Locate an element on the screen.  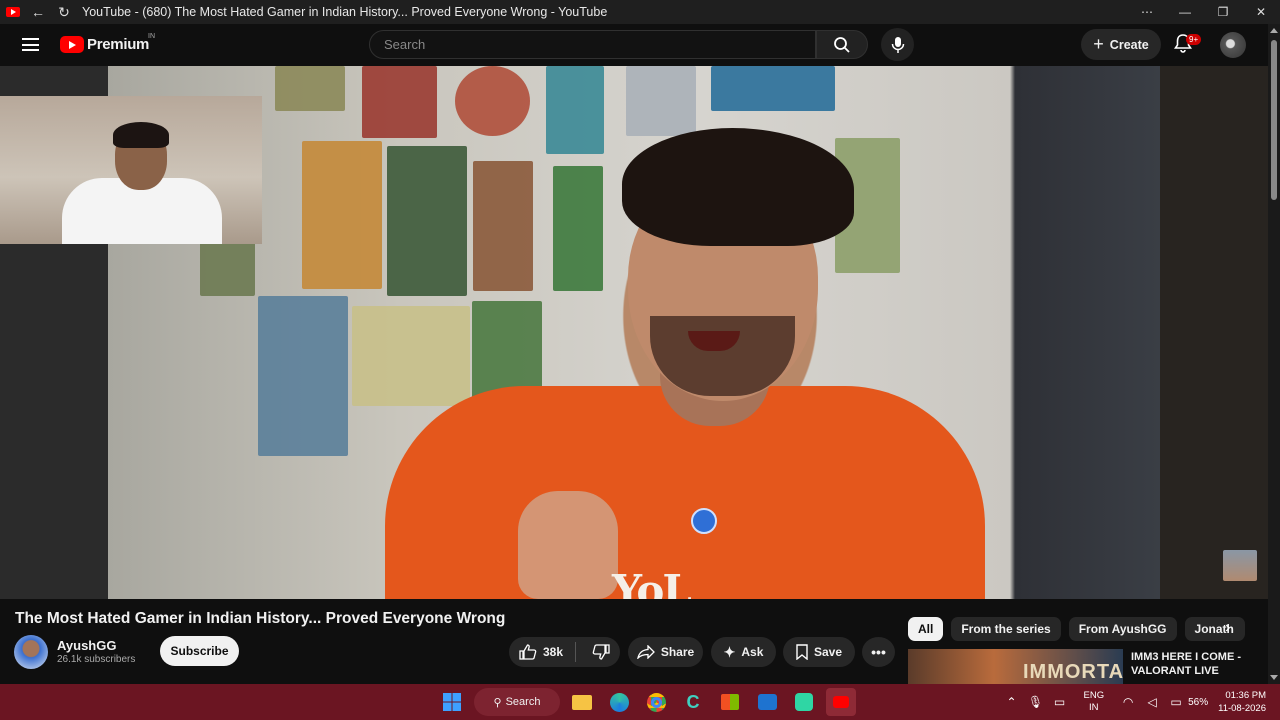
save-label: Save is located at coordinates (828, 652).